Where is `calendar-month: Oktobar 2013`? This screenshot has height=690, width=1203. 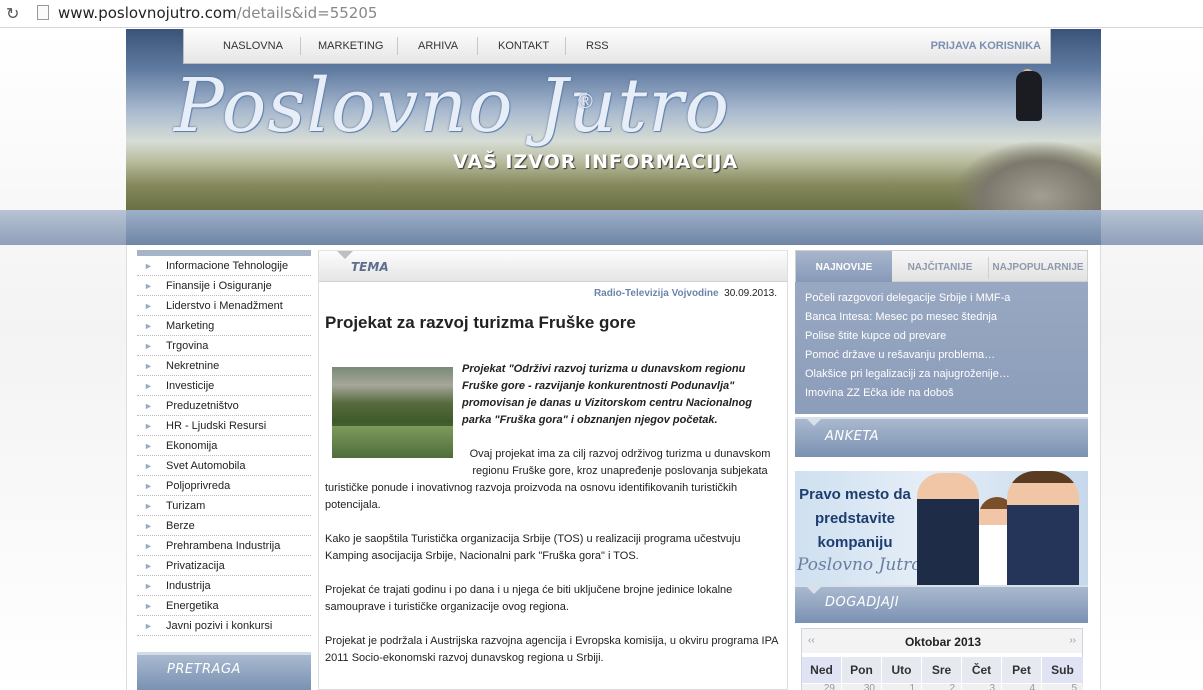
calendar-month: Oktobar 2013 is located at coordinates (943, 642).